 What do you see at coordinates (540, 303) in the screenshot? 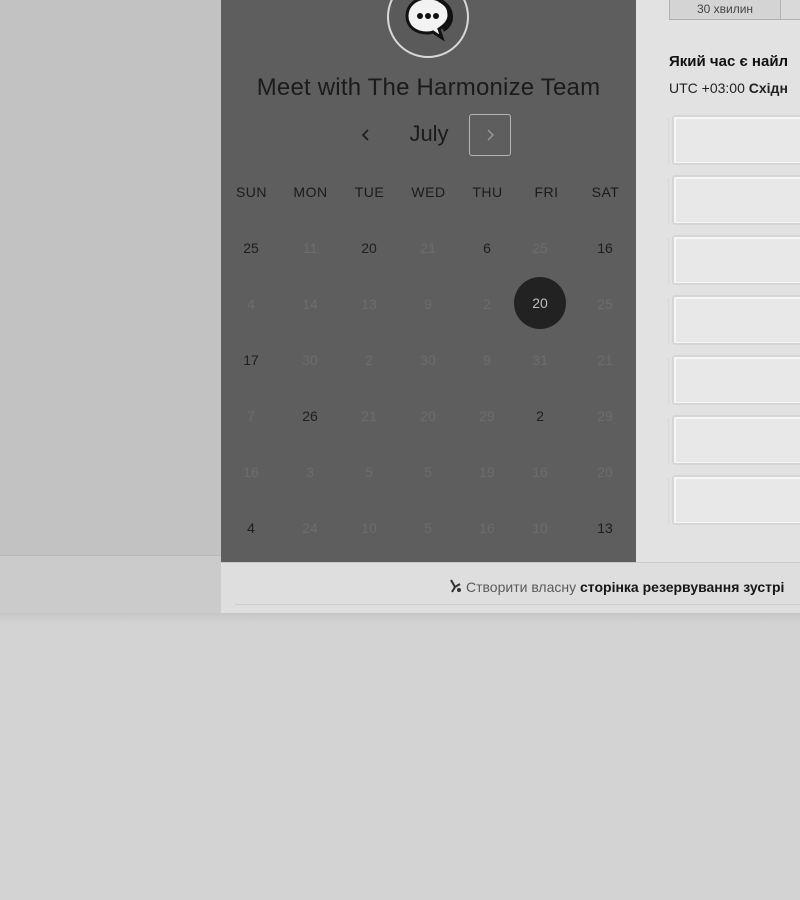
I see `calendar-day-selected: 20` at bounding box center [540, 303].